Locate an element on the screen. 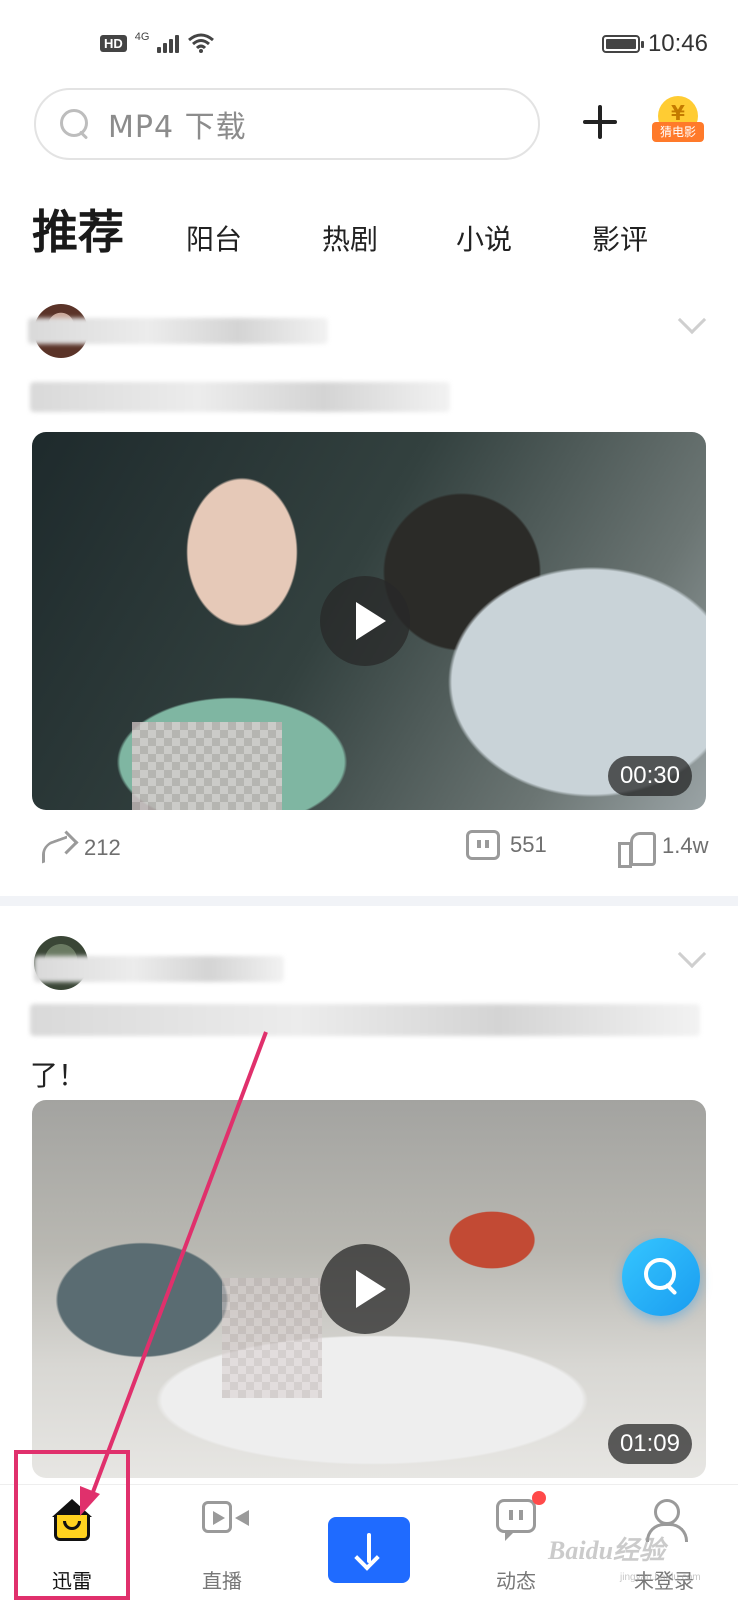  floating-search-button is located at coordinates (661, 1277).